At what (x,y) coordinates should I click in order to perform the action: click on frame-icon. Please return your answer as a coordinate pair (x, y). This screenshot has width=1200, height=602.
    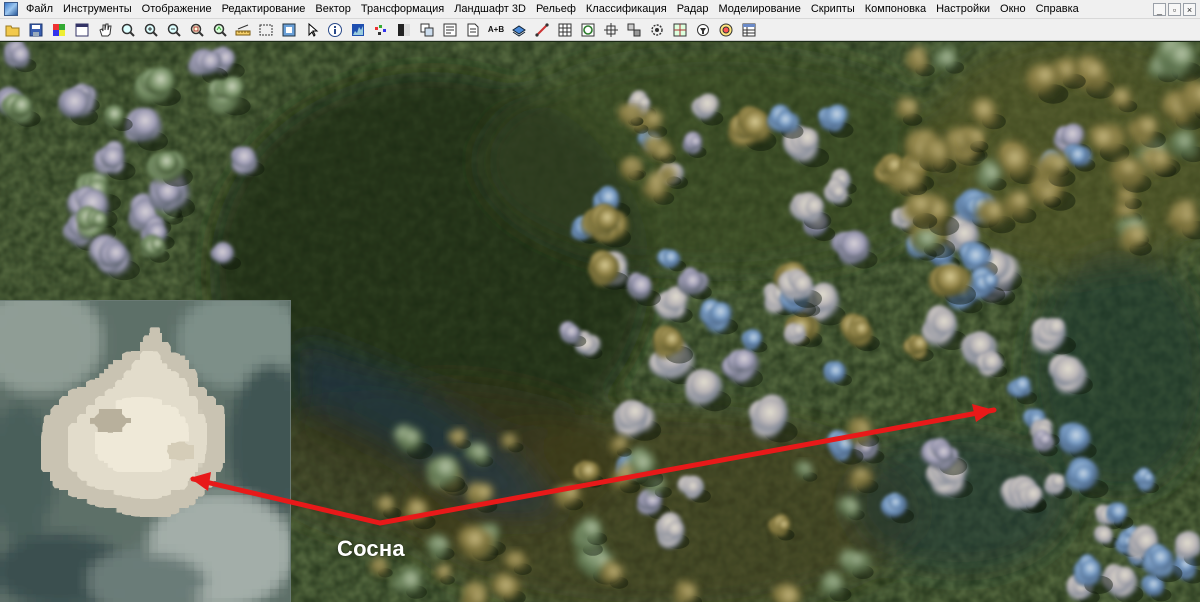
    Looking at the image, I should click on (289, 29).